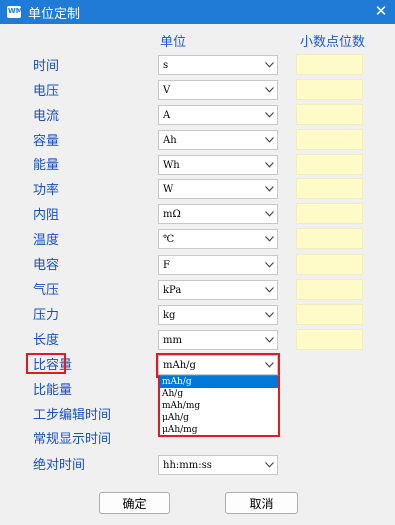 Image resolution: width=395 pixels, height=525 pixels. What do you see at coordinates (167, 90) in the screenshot?
I see `unit-select-value: V` at bounding box center [167, 90].